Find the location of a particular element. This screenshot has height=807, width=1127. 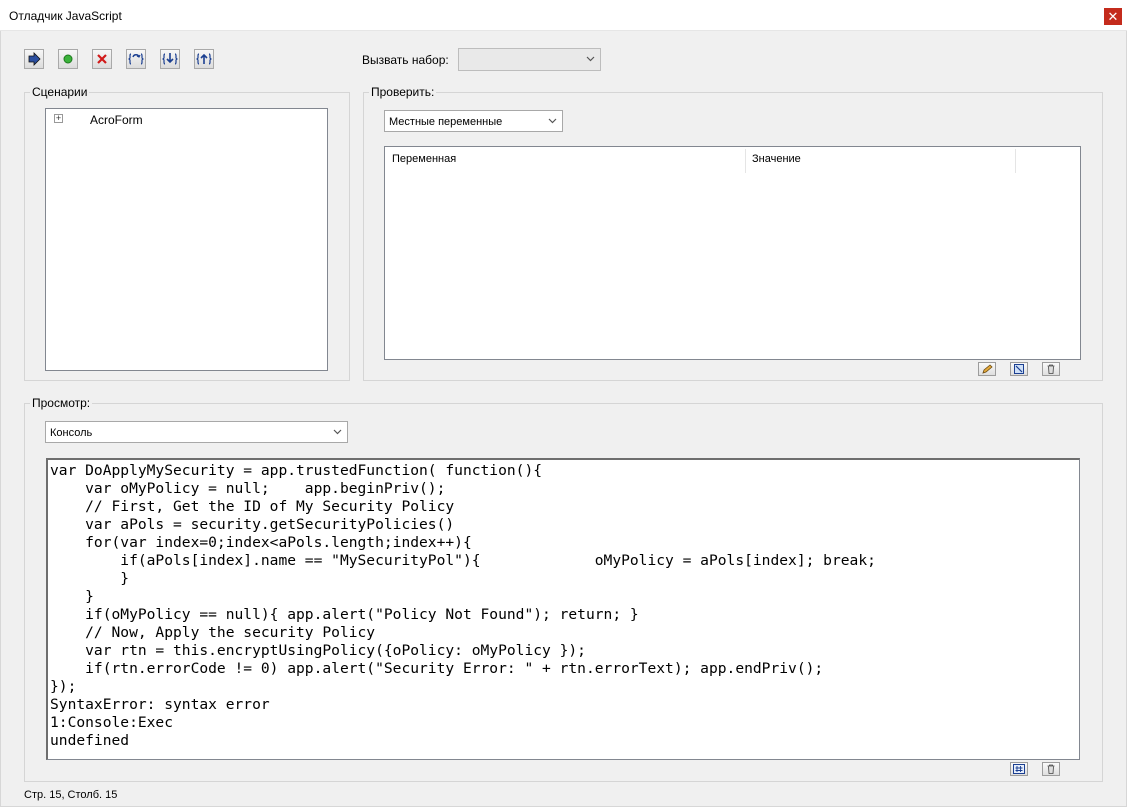

window-title: Отладчик JavaScript is located at coordinates (65, 16).